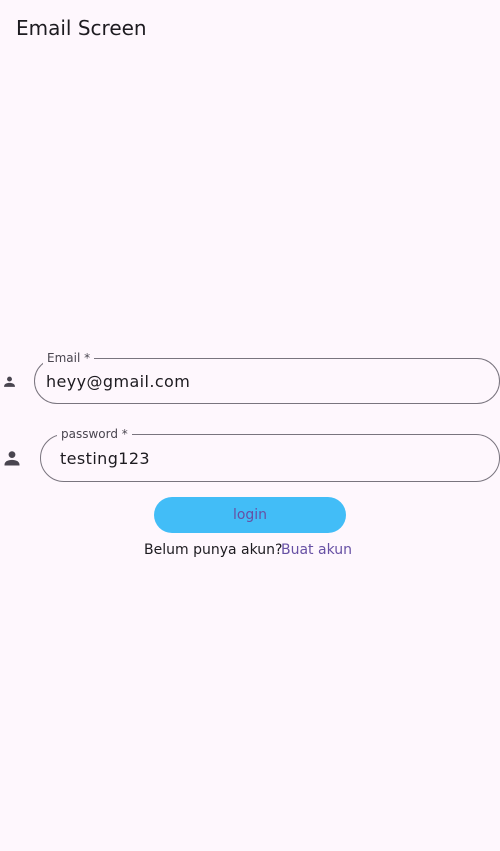 The width and height of the screenshot is (500, 851). Describe the element at coordinates (81, 28) in the screenshot. I see `page-title: Email Screen` at that location.